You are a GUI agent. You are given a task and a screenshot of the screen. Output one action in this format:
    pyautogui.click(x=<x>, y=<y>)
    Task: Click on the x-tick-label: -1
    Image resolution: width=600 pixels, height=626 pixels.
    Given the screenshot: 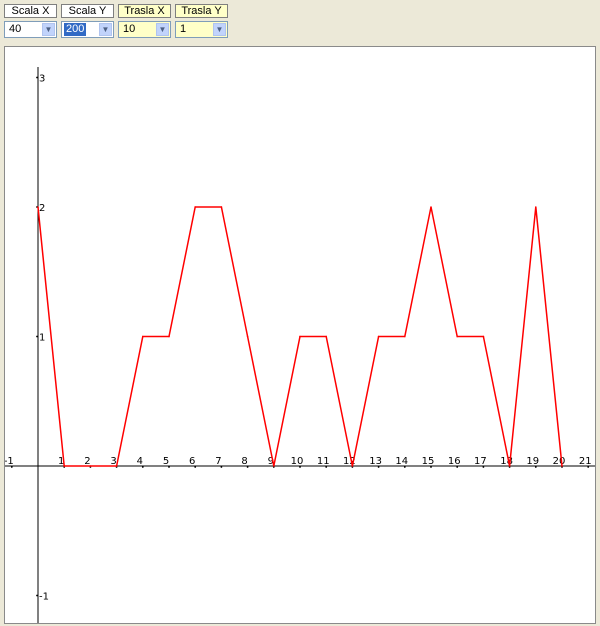 What is the action you would take?
    pyautogui.click(x=9, y=461)
    